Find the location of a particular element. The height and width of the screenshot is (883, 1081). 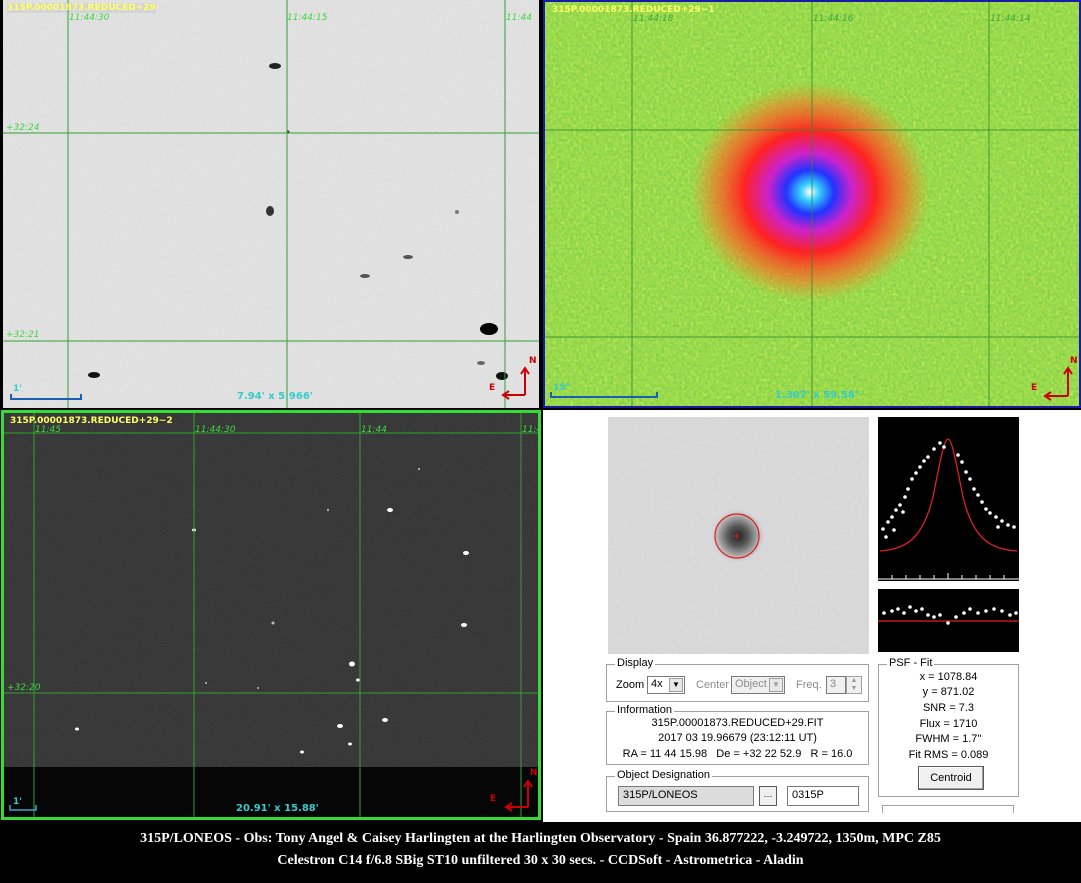

object-zoom-image is located at coordinates (738, 535).